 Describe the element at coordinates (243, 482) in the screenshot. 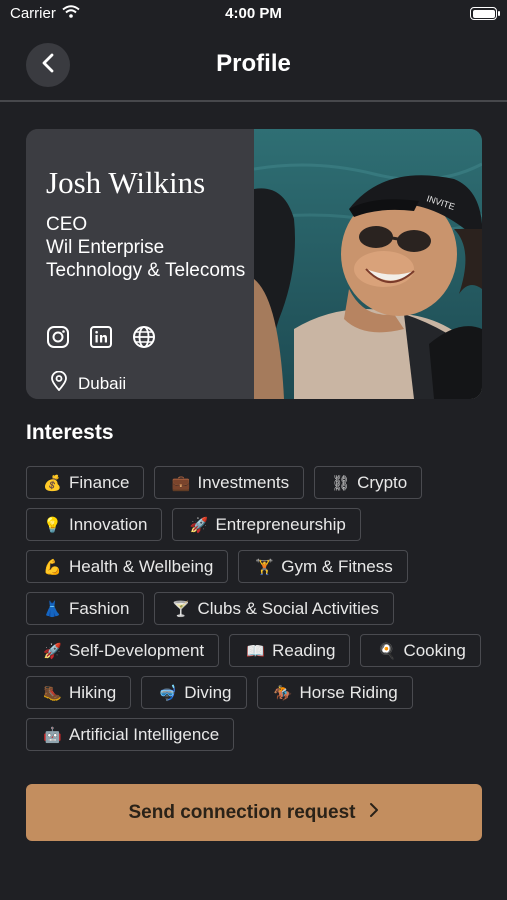

I see `interest-label: Investments` at that location.